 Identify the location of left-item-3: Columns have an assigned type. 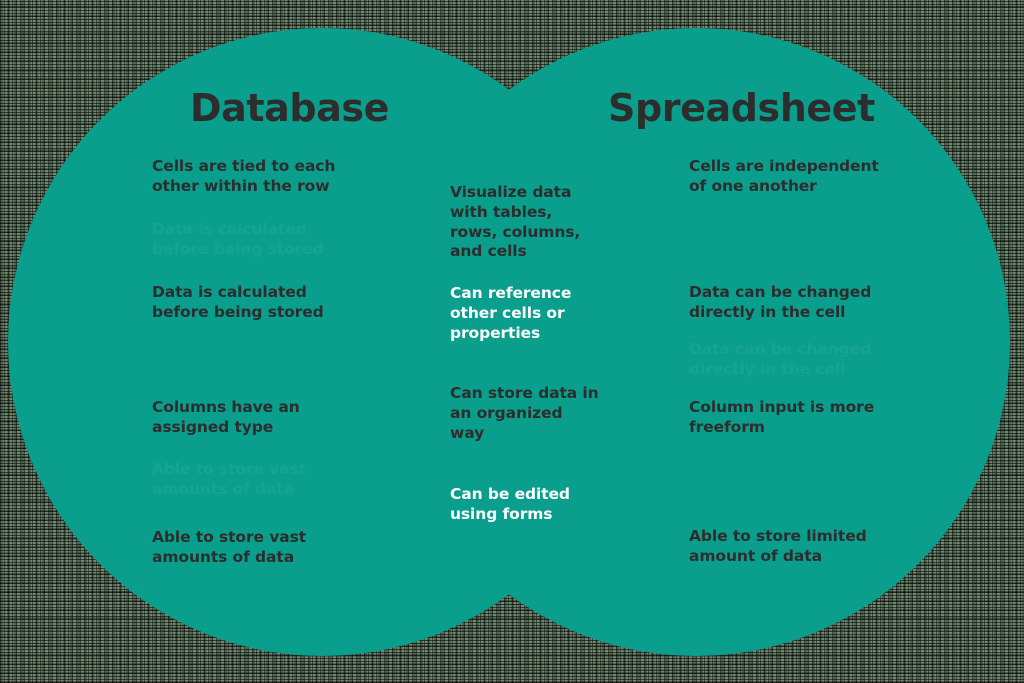
(226, 417).